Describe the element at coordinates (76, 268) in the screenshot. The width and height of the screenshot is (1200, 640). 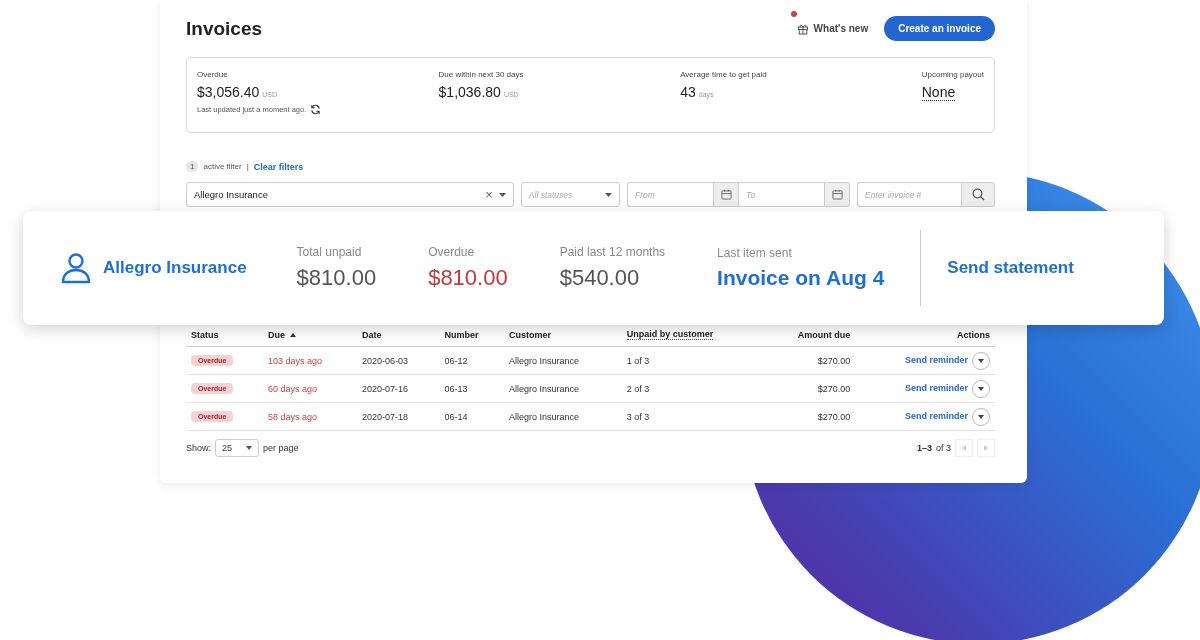
I see `person-icon` at that location.